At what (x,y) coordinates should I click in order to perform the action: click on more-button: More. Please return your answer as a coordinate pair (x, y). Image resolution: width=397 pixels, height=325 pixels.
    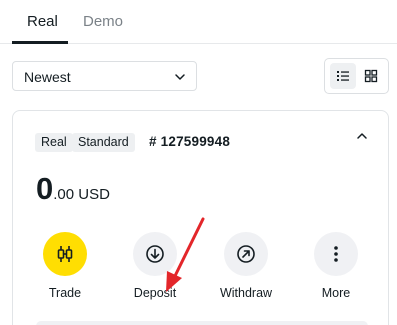
    Looking at the image, I should click on (336, 267).